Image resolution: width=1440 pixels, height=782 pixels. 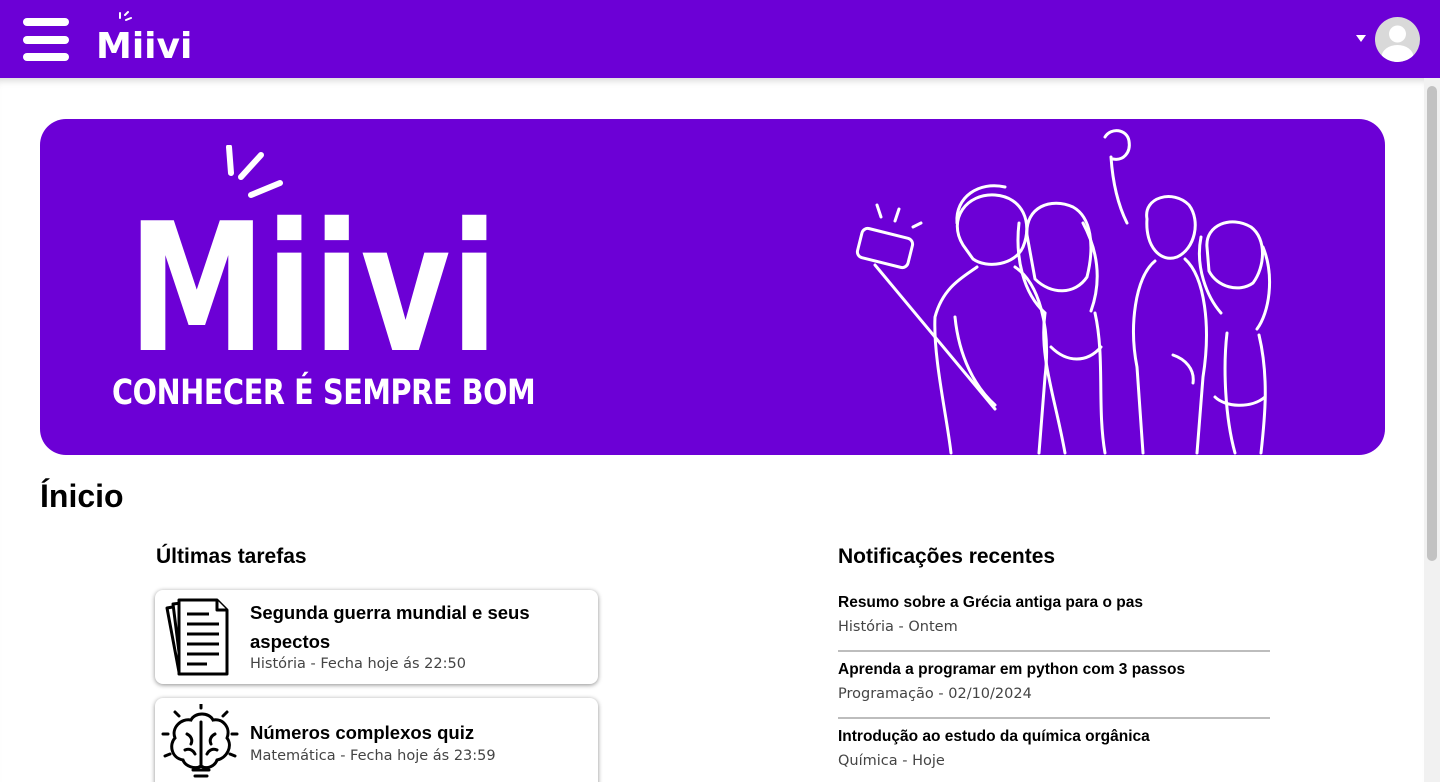 I want to click on banner-tagline: CONHECER É SEMPRE BOM, so click(x=324, y=393).